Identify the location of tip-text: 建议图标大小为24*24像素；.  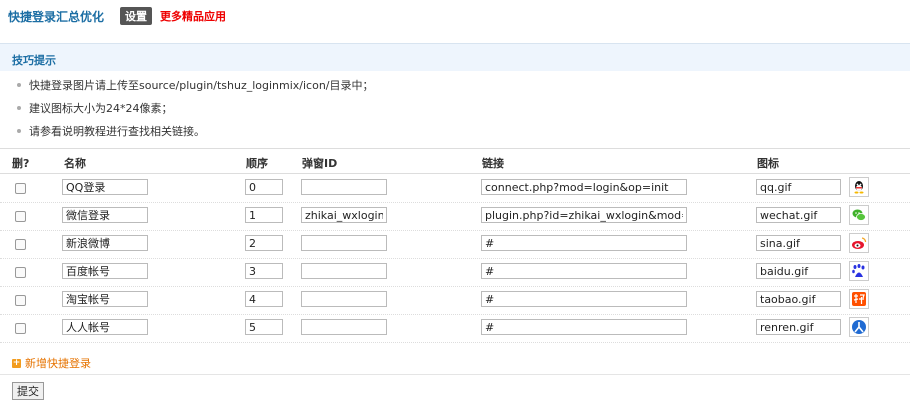
(101, 108).